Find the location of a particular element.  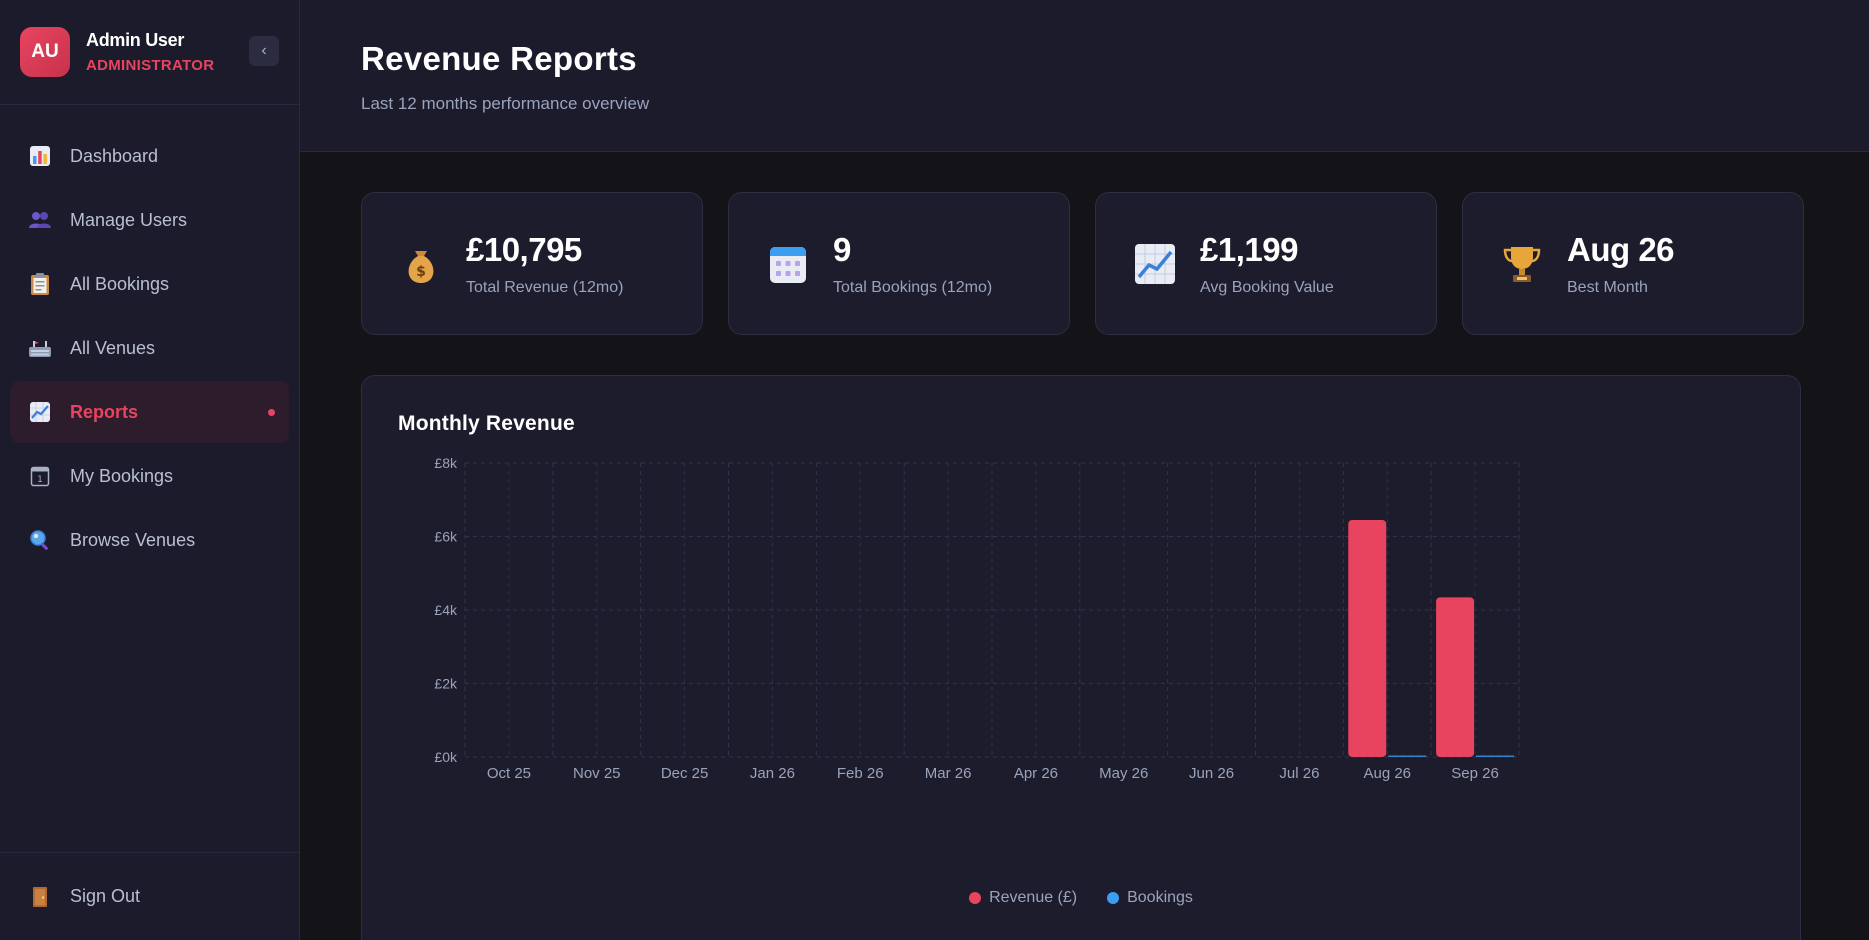

y-tick-label: £0k is located at coordinates (446, 757).